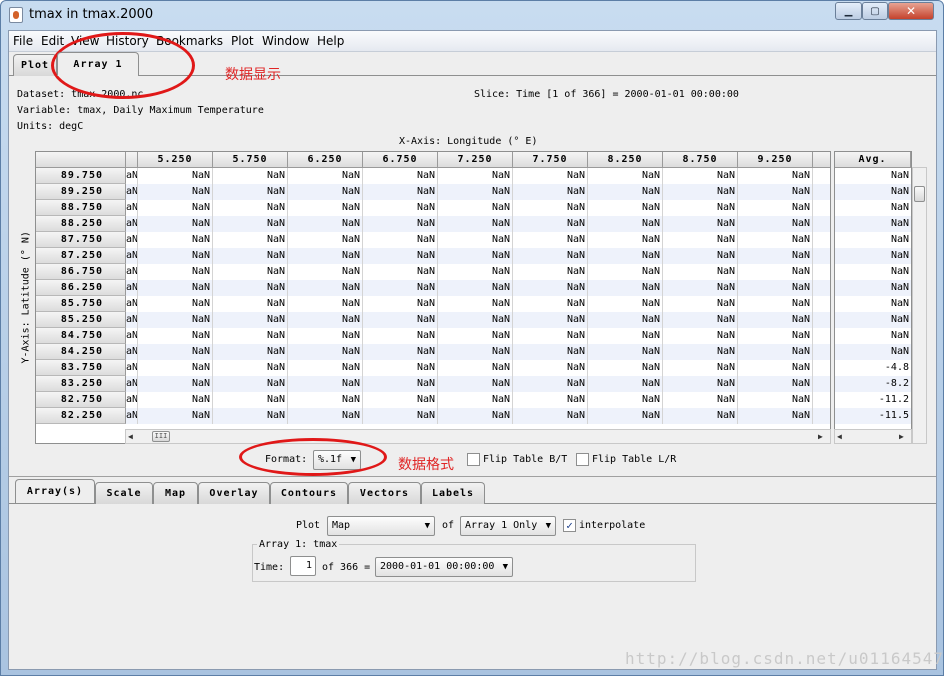 Image resolution: width=944 pixels, height=676 pixels. What do you see at coordinates (873, 368) in the screenshot?
I see `avg-cell: -4.8` at bounding box center [873, 368].